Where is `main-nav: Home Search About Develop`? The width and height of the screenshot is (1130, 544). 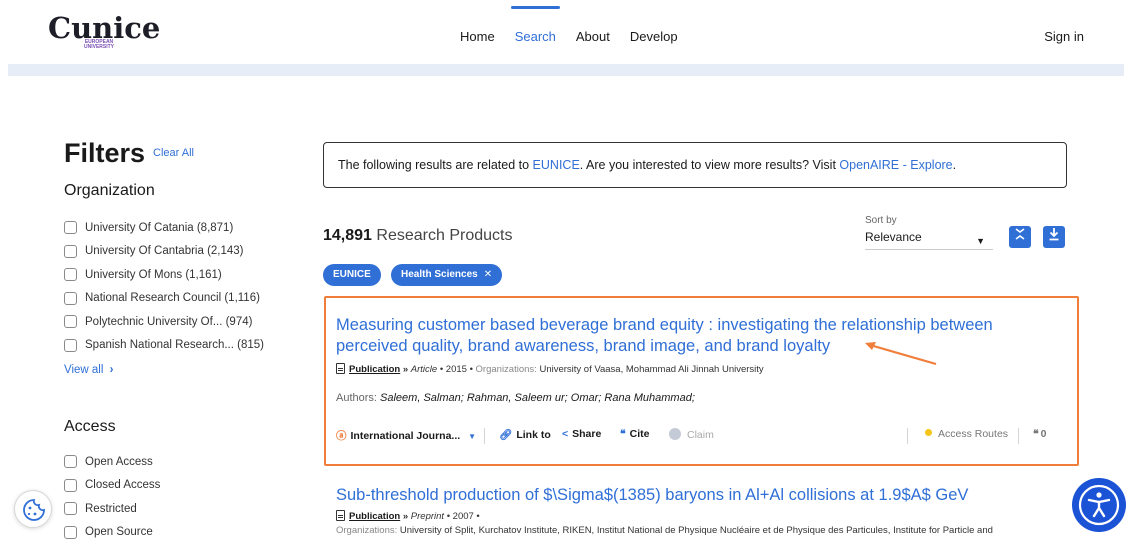 main-nav: Home Search About Develop is located at coordinates (569, 32).